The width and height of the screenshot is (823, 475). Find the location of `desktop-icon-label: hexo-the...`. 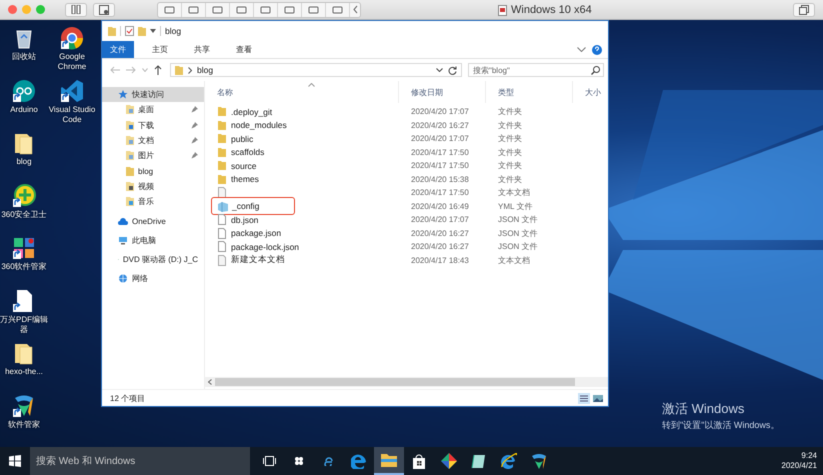

desktop-icon-label: hexo-the... is located at coordinates (24, 372).